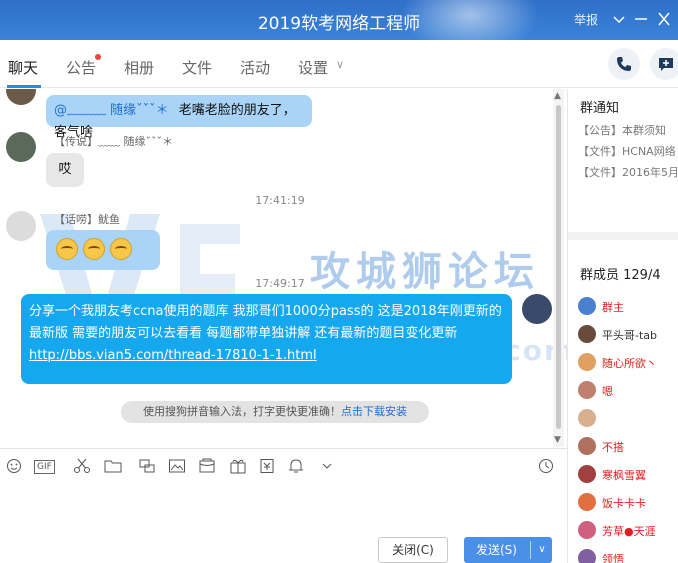  Describe the element at coordinates (374, 411) in the screenshot. I see `ime-download-link: 点击下载安装` at that location.